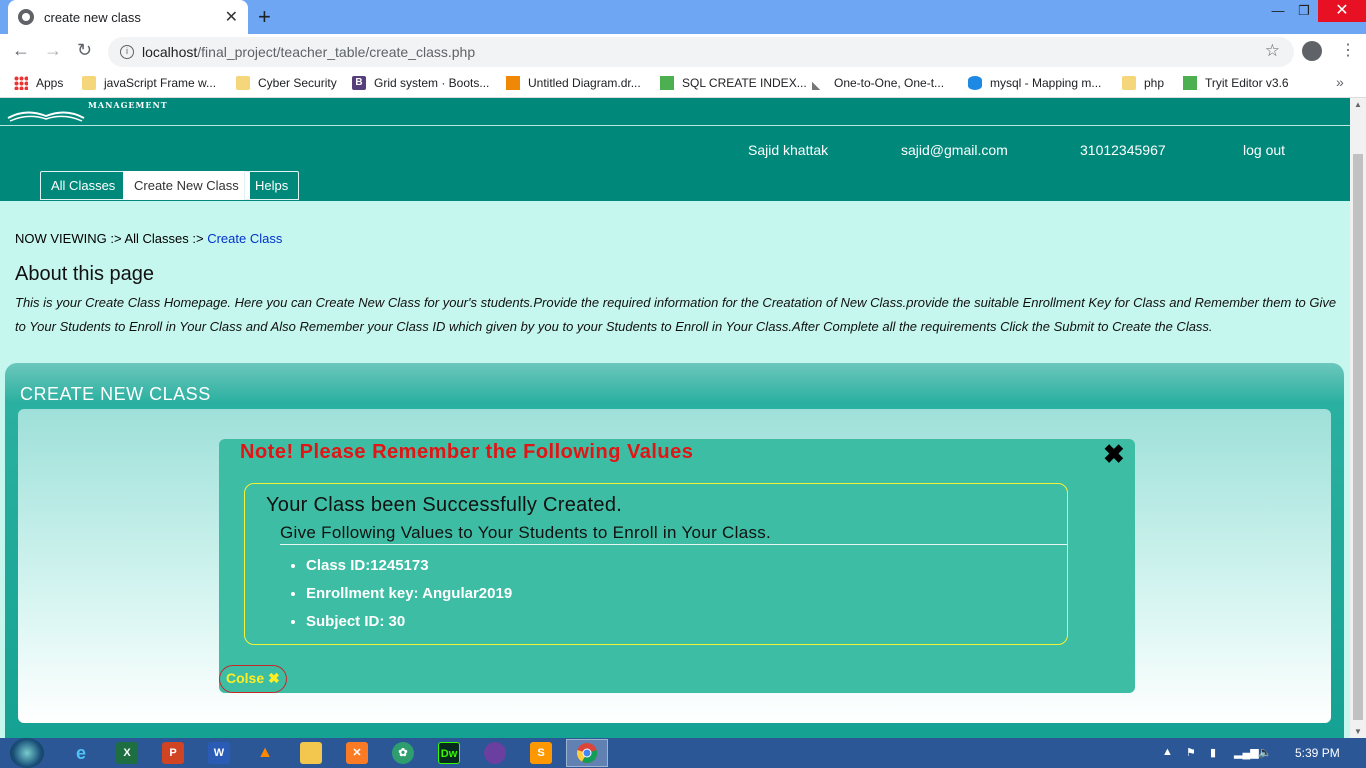  Describe the element at coordinates (541, 753) in the screenshot. I see `sublime-text-icon: S` at that location.